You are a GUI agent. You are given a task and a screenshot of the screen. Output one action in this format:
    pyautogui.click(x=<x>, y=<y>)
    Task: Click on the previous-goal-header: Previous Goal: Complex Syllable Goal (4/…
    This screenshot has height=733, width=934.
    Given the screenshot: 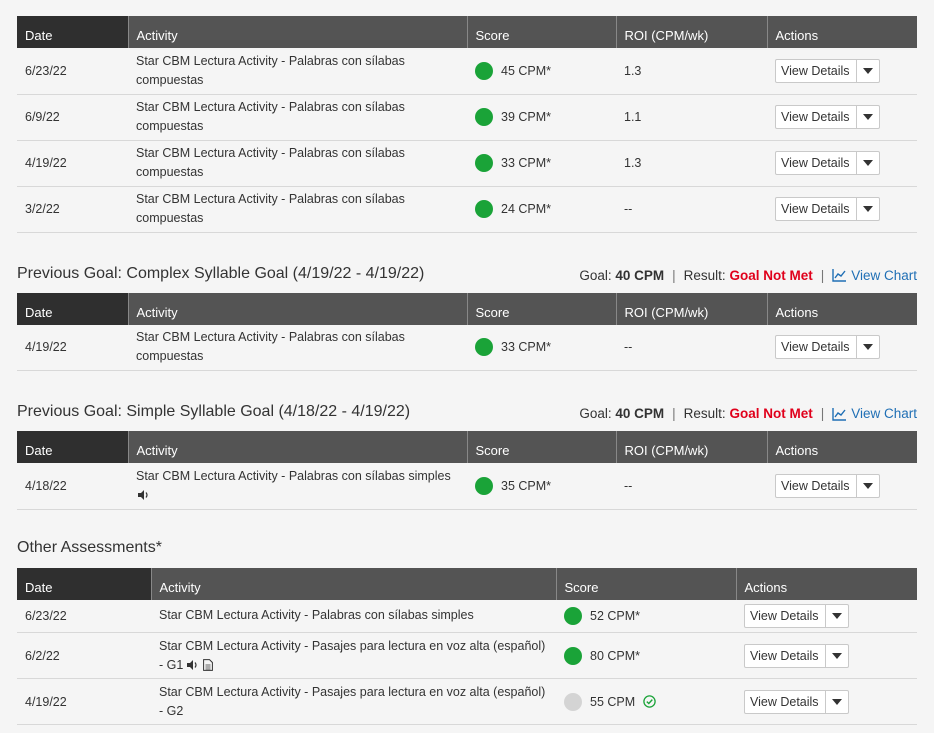 What is the action you would take?
    pyautogui.click(x=467, y=263)
    